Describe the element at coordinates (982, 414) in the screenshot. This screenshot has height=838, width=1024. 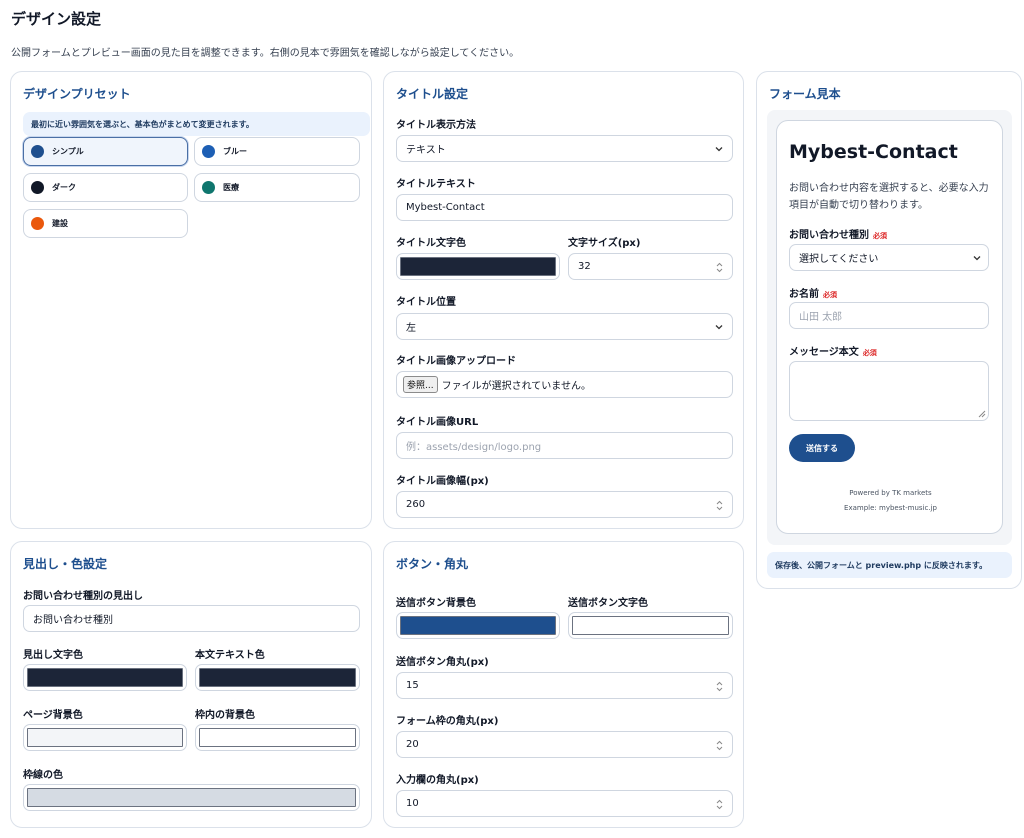
I see `resize-handle-icon` at that location.